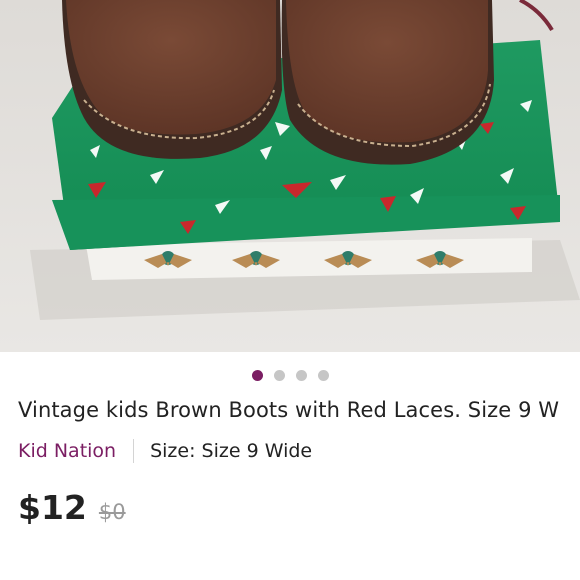  What do you see at coordinates (67, 451) in the screenshot?
I see `brand-link: Kid Nation` at bounding box center [67, 451].